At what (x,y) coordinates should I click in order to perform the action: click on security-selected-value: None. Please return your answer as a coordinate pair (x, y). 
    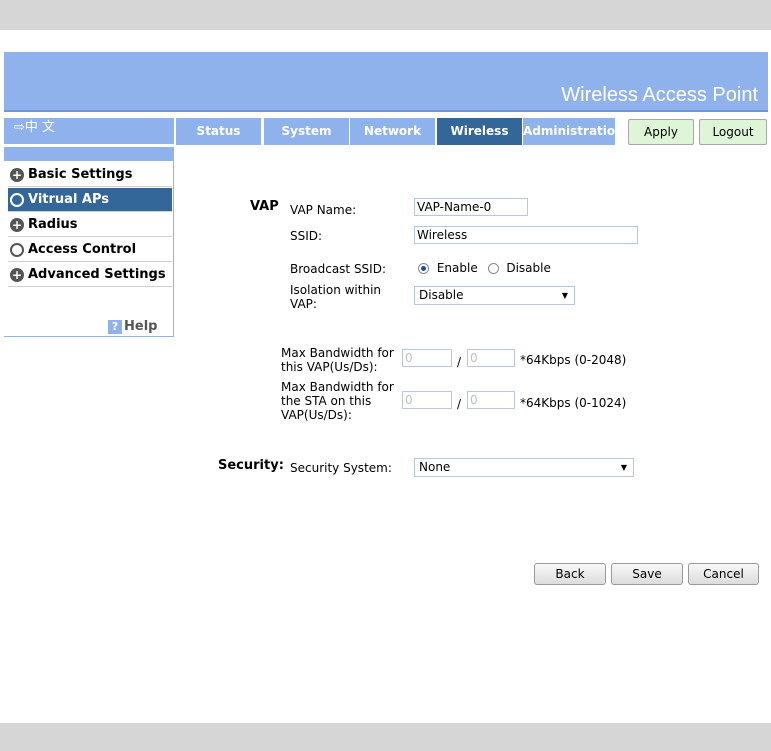
    Looking at the image, I should click on (435, 467).